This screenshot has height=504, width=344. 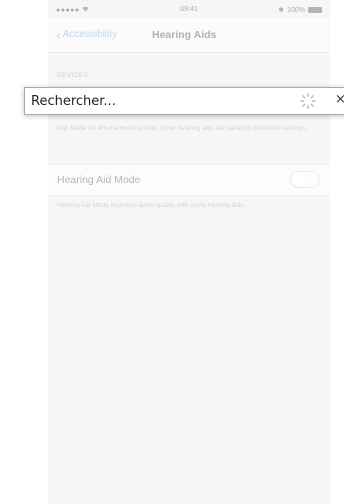 What do you see at coordinates (315, 10) in the screenshot?
I see `battery-icon` at bounding box center [315, 10].